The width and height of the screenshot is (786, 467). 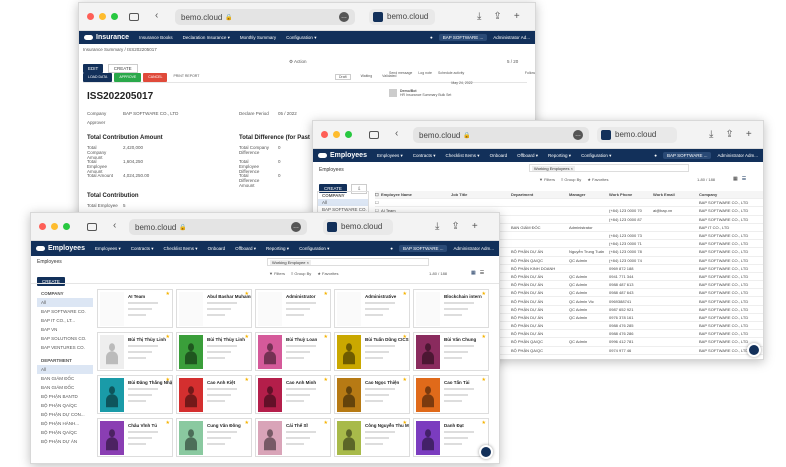 What do you see at coordinates (676, 194) in the screenshot?
I see `col-work-email: Work Email` at bounding box center [676, 194].